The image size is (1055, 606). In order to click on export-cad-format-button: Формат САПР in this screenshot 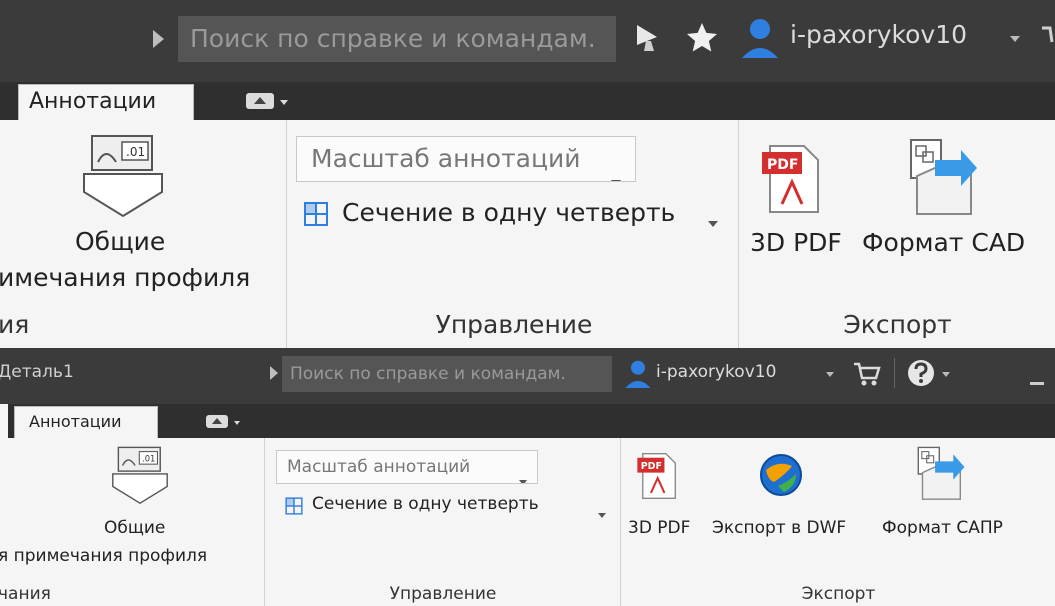, I will do `click(942, 528)`.